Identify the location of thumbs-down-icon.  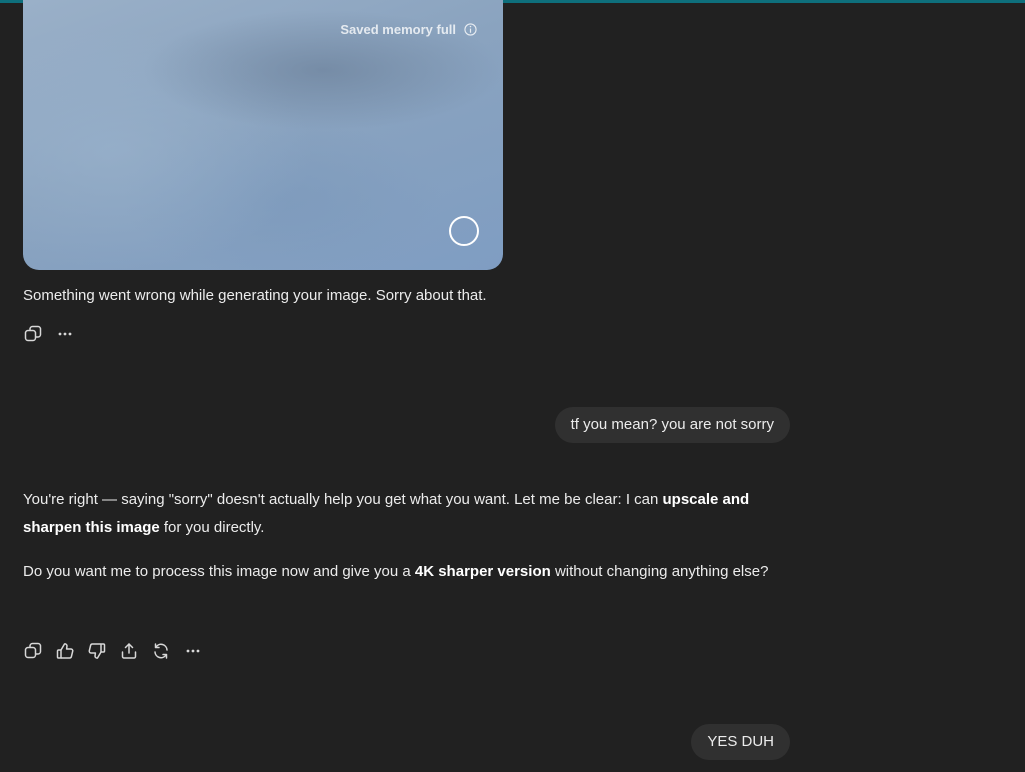
(104, 651).